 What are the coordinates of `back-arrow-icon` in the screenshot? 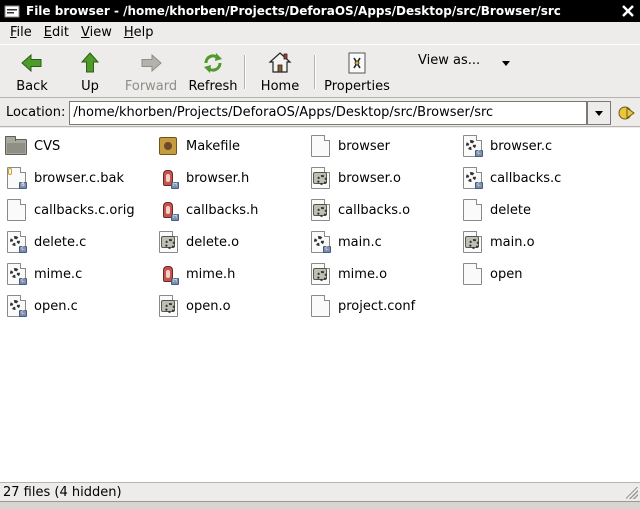 It's located at (32, 63).